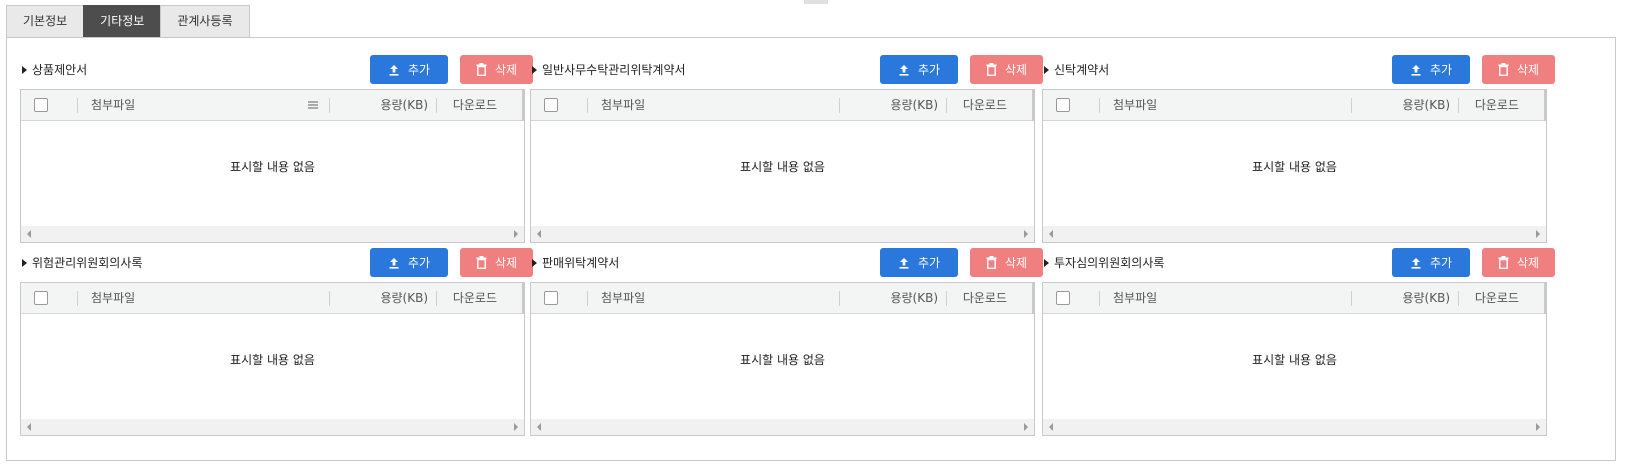  What do you see at coordinates (792, 339) in the screenshot?
I see `attachment-panel-5: 판매위탁계약서 추가 삭제 첨부파일 용량(KB) 다운로드 표시할 내용 없음` at bounding box center [792, 339].